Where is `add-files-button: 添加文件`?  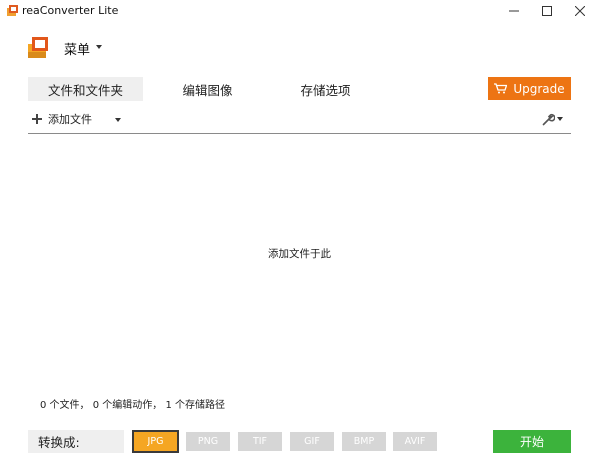 add-files-button: 添加文件 is located at coordinates (62, 119).